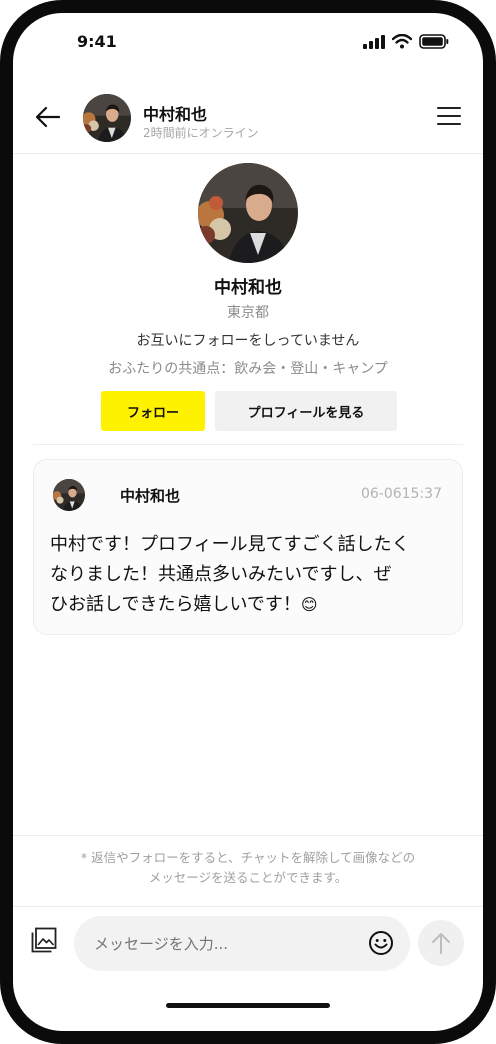  I want to click on message-line-text: ひお話しできたら嬉しいです！, so click(175, 604).